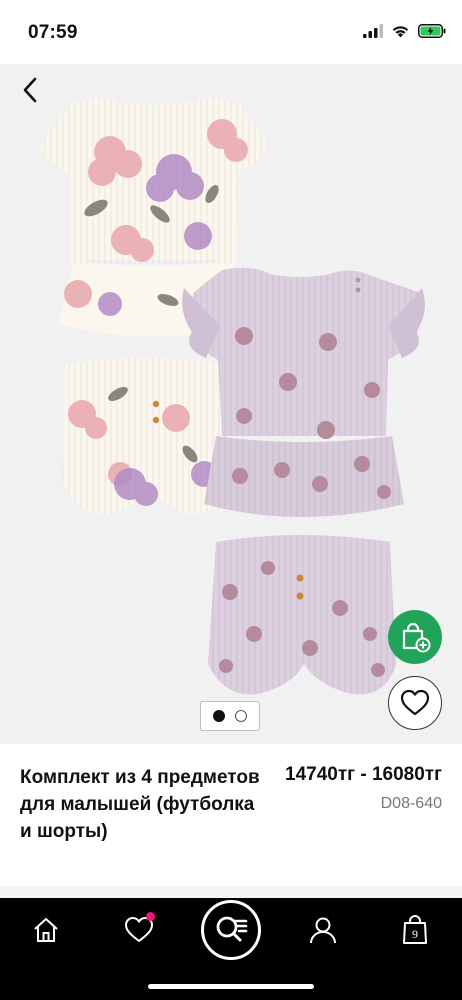 Image resolution: width=462 pixels, height=1000 pixels. What do you see at coordinates (363, 774) in the screenshot?
I see `product-price: 14740тг - 16080тг` at bounding box center [363, 774].